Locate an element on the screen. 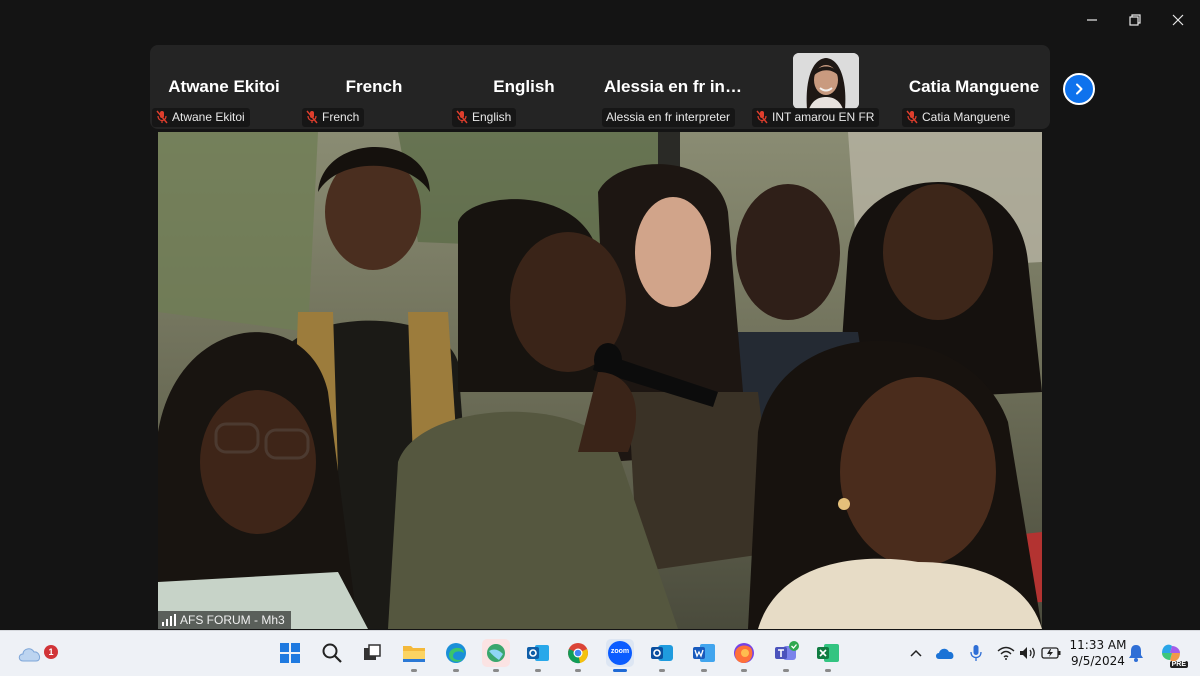  notifications-button is located at coordinates (1136, 653).